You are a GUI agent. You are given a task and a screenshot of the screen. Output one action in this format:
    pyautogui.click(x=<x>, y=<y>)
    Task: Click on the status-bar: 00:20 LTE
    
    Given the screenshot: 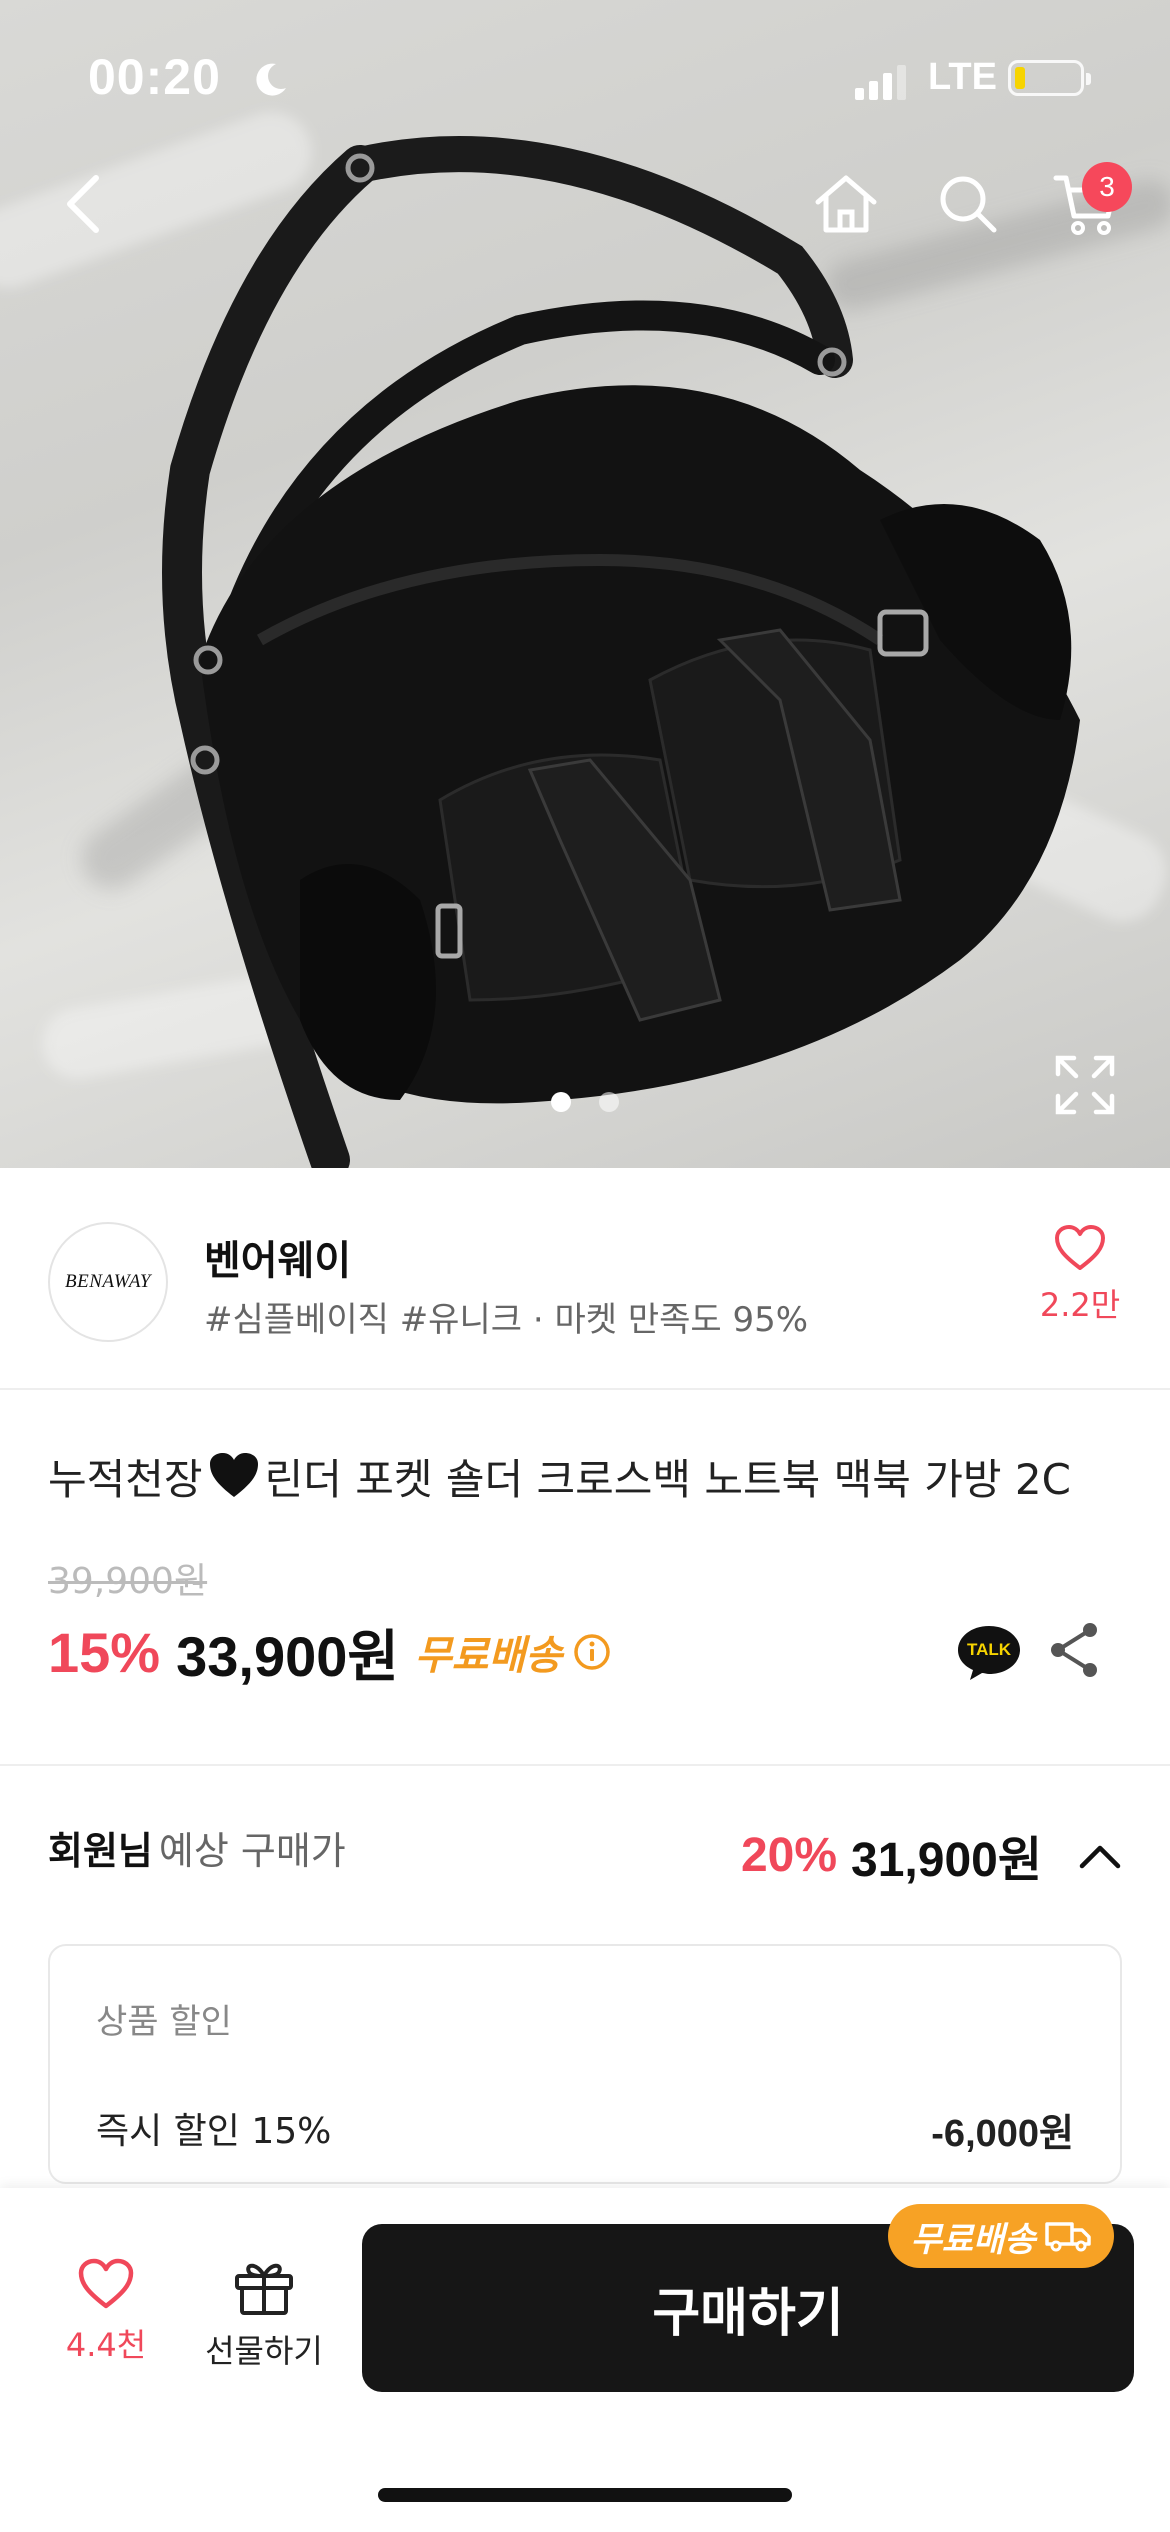 What is the action you would take?
    pyautogui.click(x=585, y=79)
    